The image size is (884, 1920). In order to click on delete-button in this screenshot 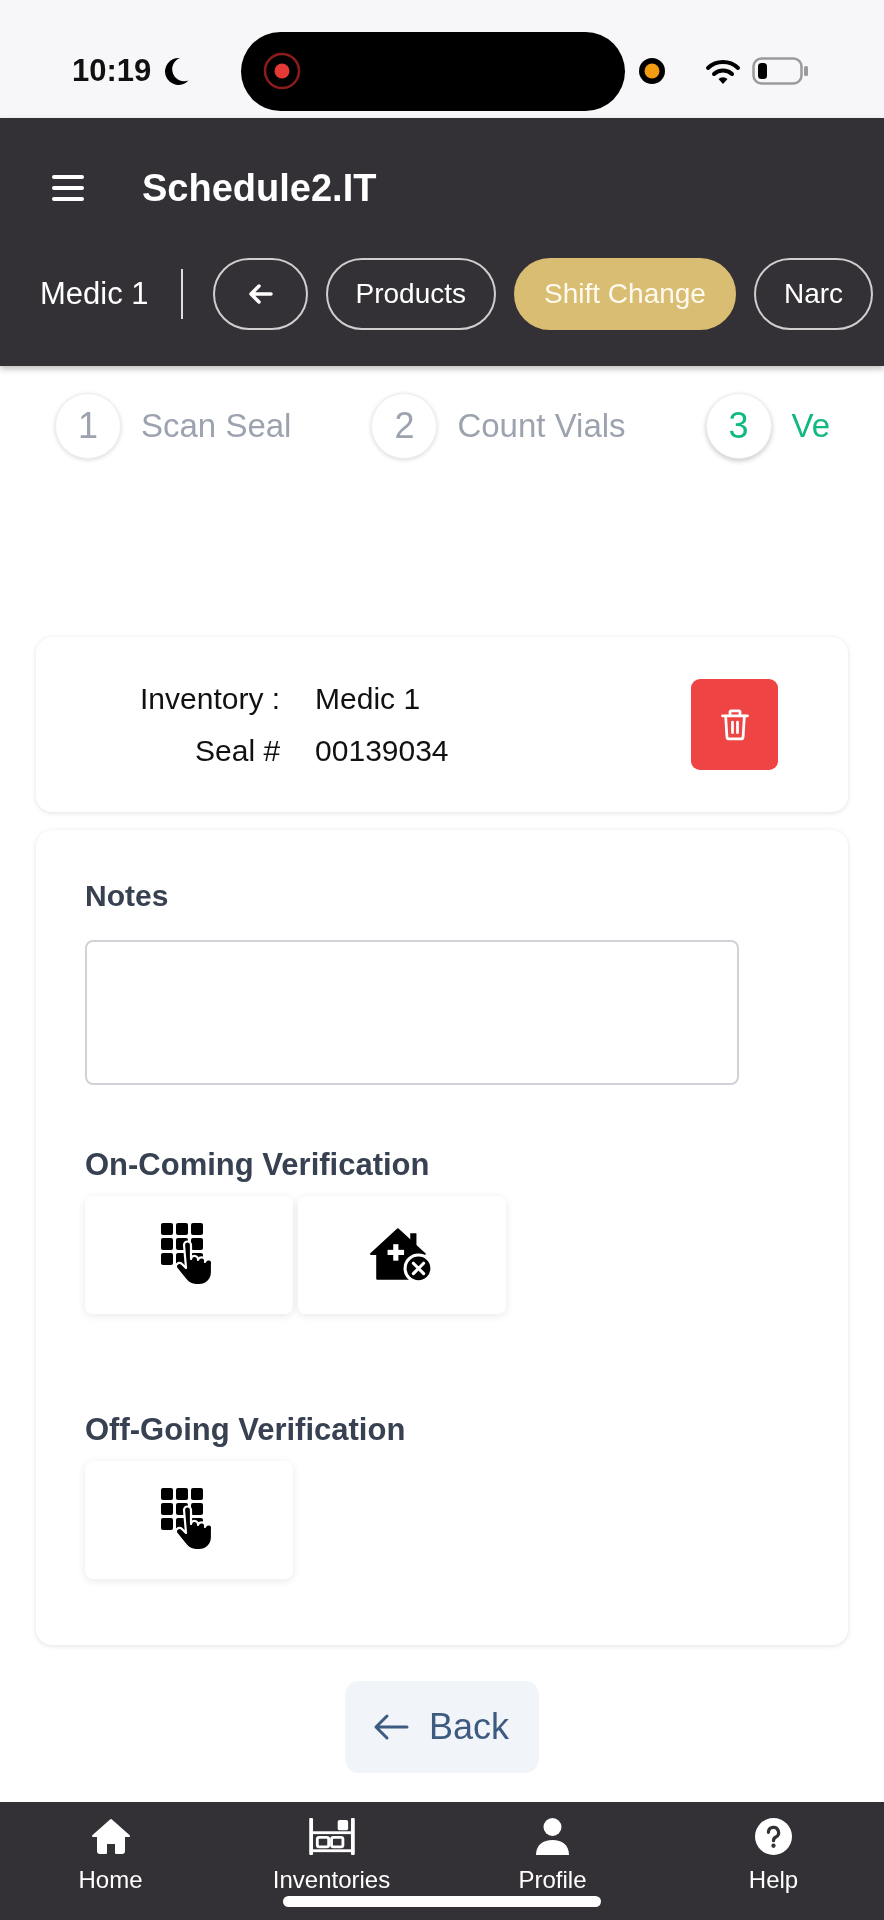, I will do `click(734, 724)`.